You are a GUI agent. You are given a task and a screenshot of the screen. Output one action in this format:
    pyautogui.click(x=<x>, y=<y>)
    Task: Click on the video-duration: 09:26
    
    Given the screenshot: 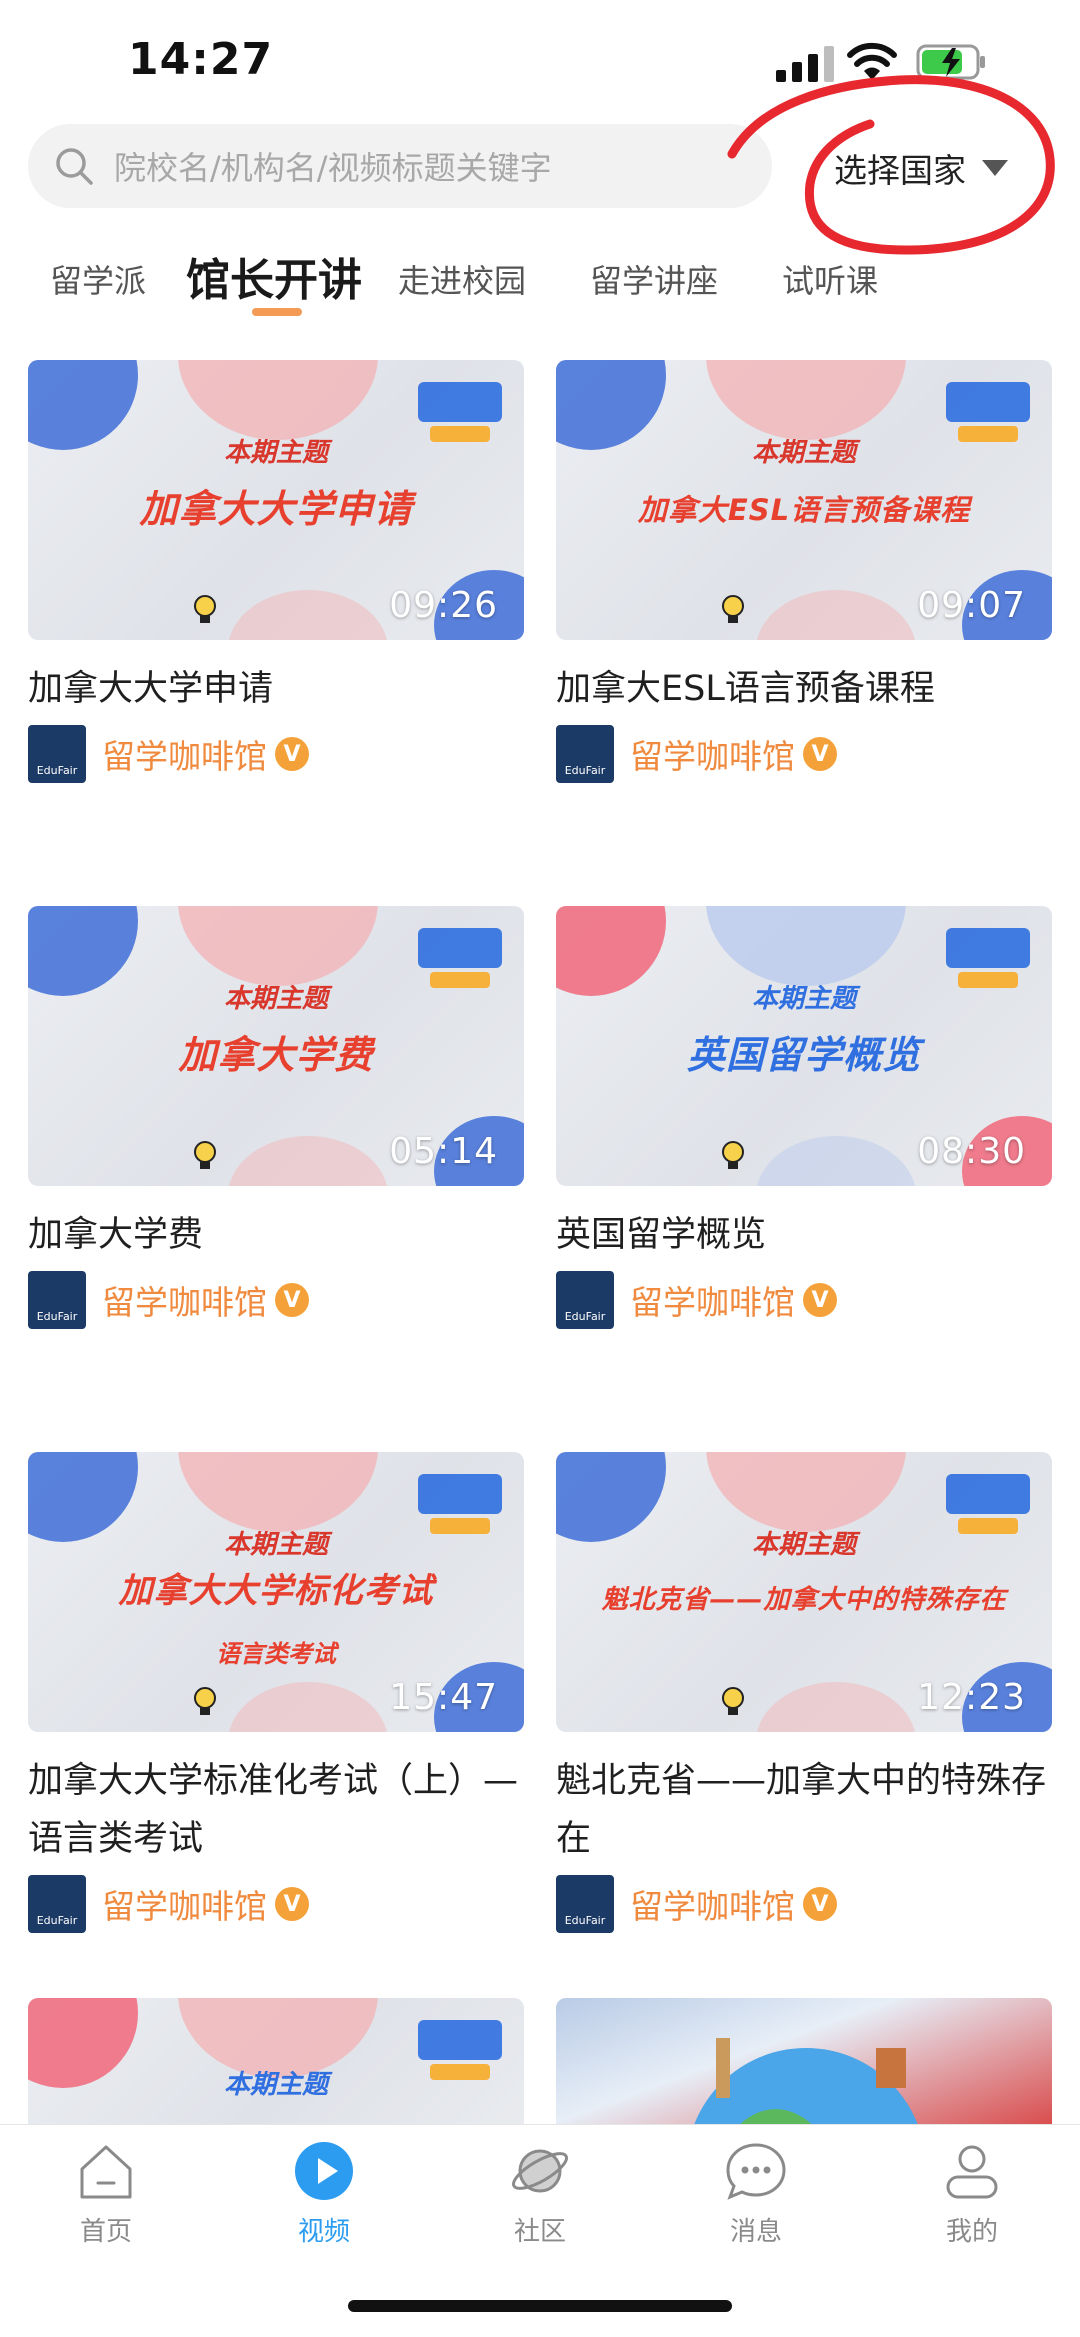 What is the action you would take?
    pyautogui.click(x=443, y=605)
    